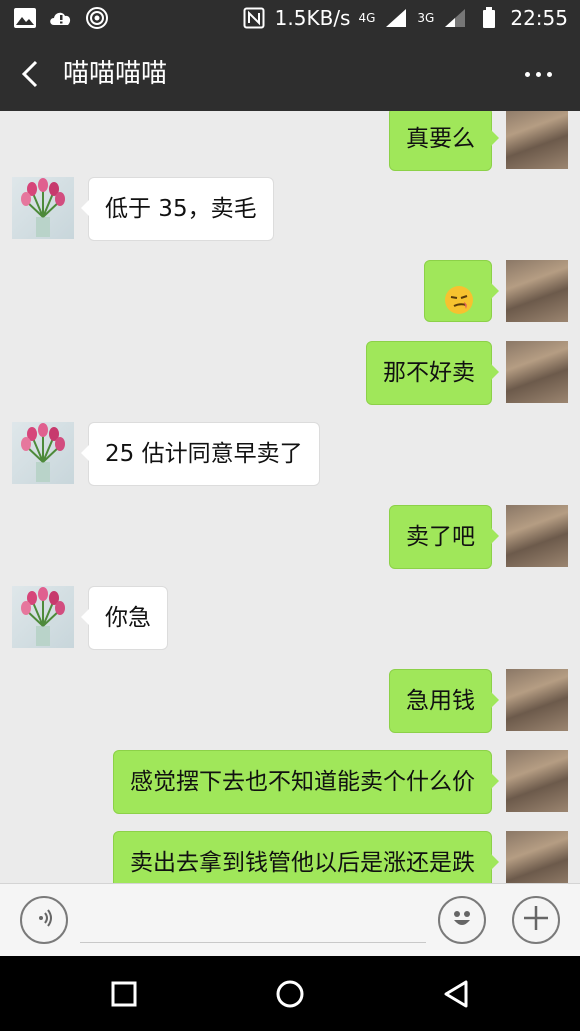  What do you see at coordinates (456, 994) in the screenshot?
I see `back-icon` at bounding box center [456, 994].